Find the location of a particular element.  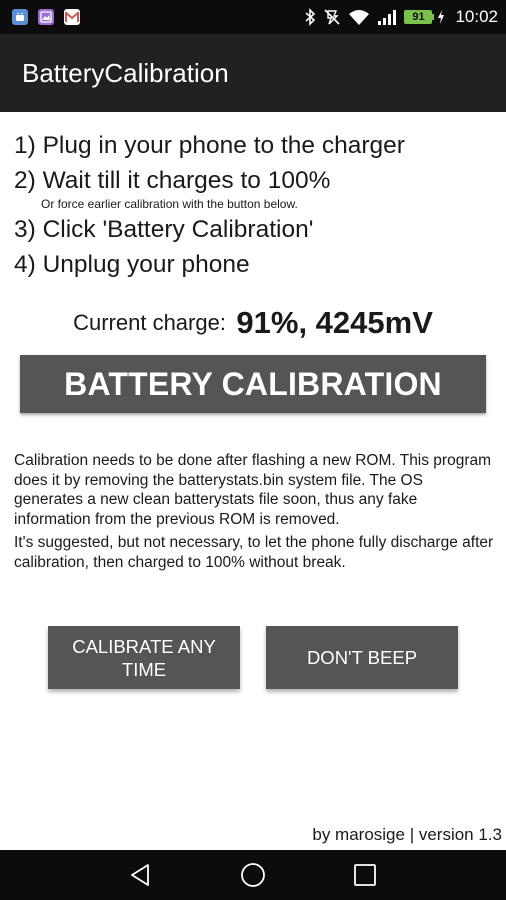

navigation-bar is located at coordinates (253, 875).